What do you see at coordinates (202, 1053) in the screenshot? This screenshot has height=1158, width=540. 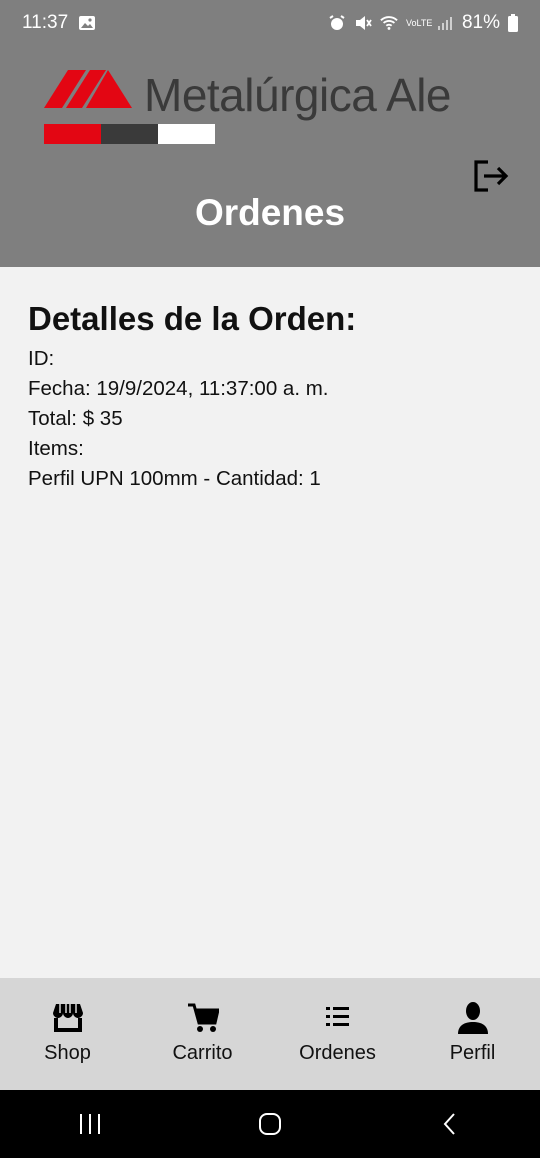 I see `nav-carrito-label: Carrito` at bounding box center [202, 1053].